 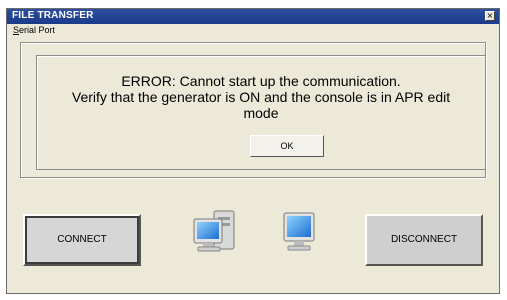 I want to click on close-button: ×, so click(x=490, y=16).